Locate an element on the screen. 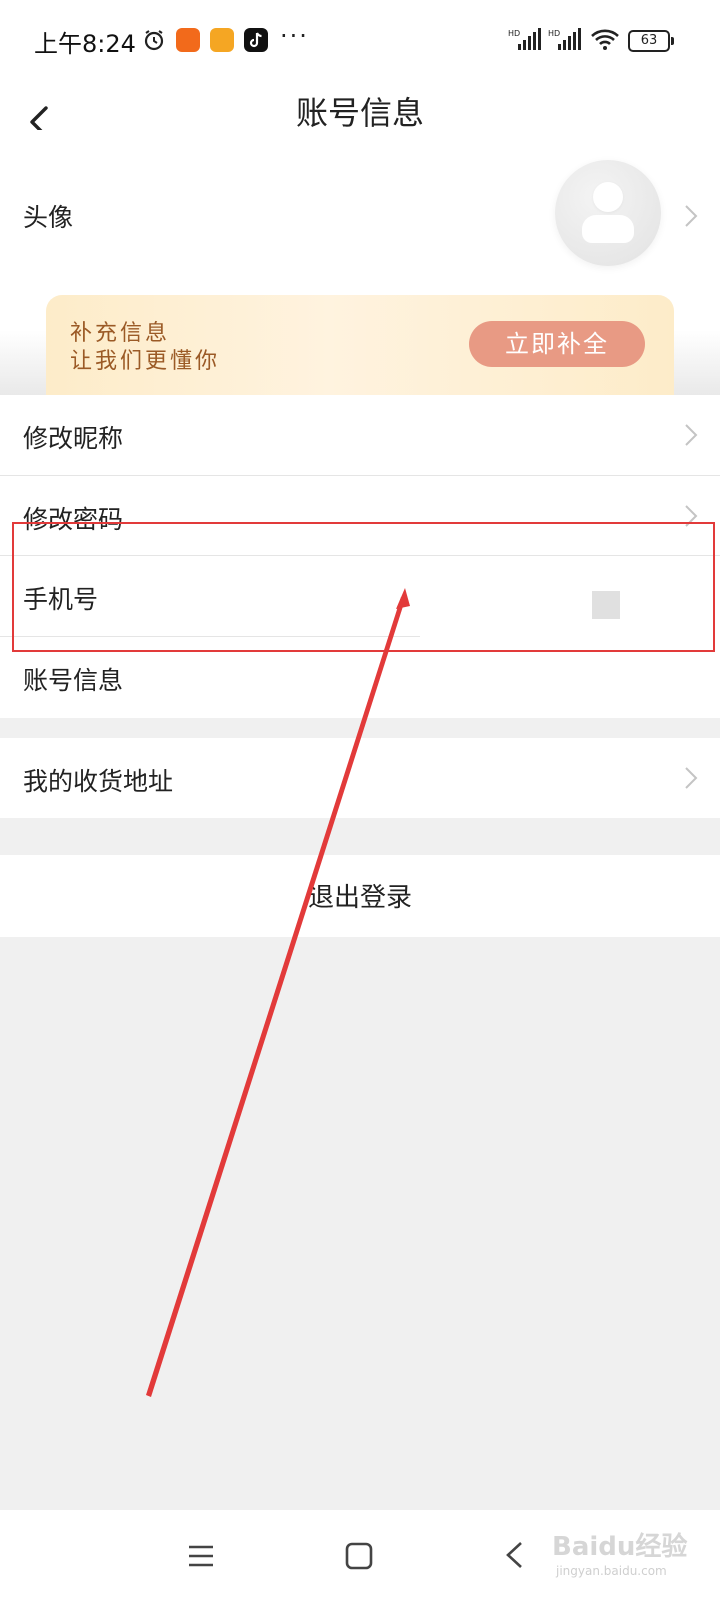 Image resolution: width=720 pixels, height=1600 pixels. annotation-highlight-box is located at coordinates (363, 587).